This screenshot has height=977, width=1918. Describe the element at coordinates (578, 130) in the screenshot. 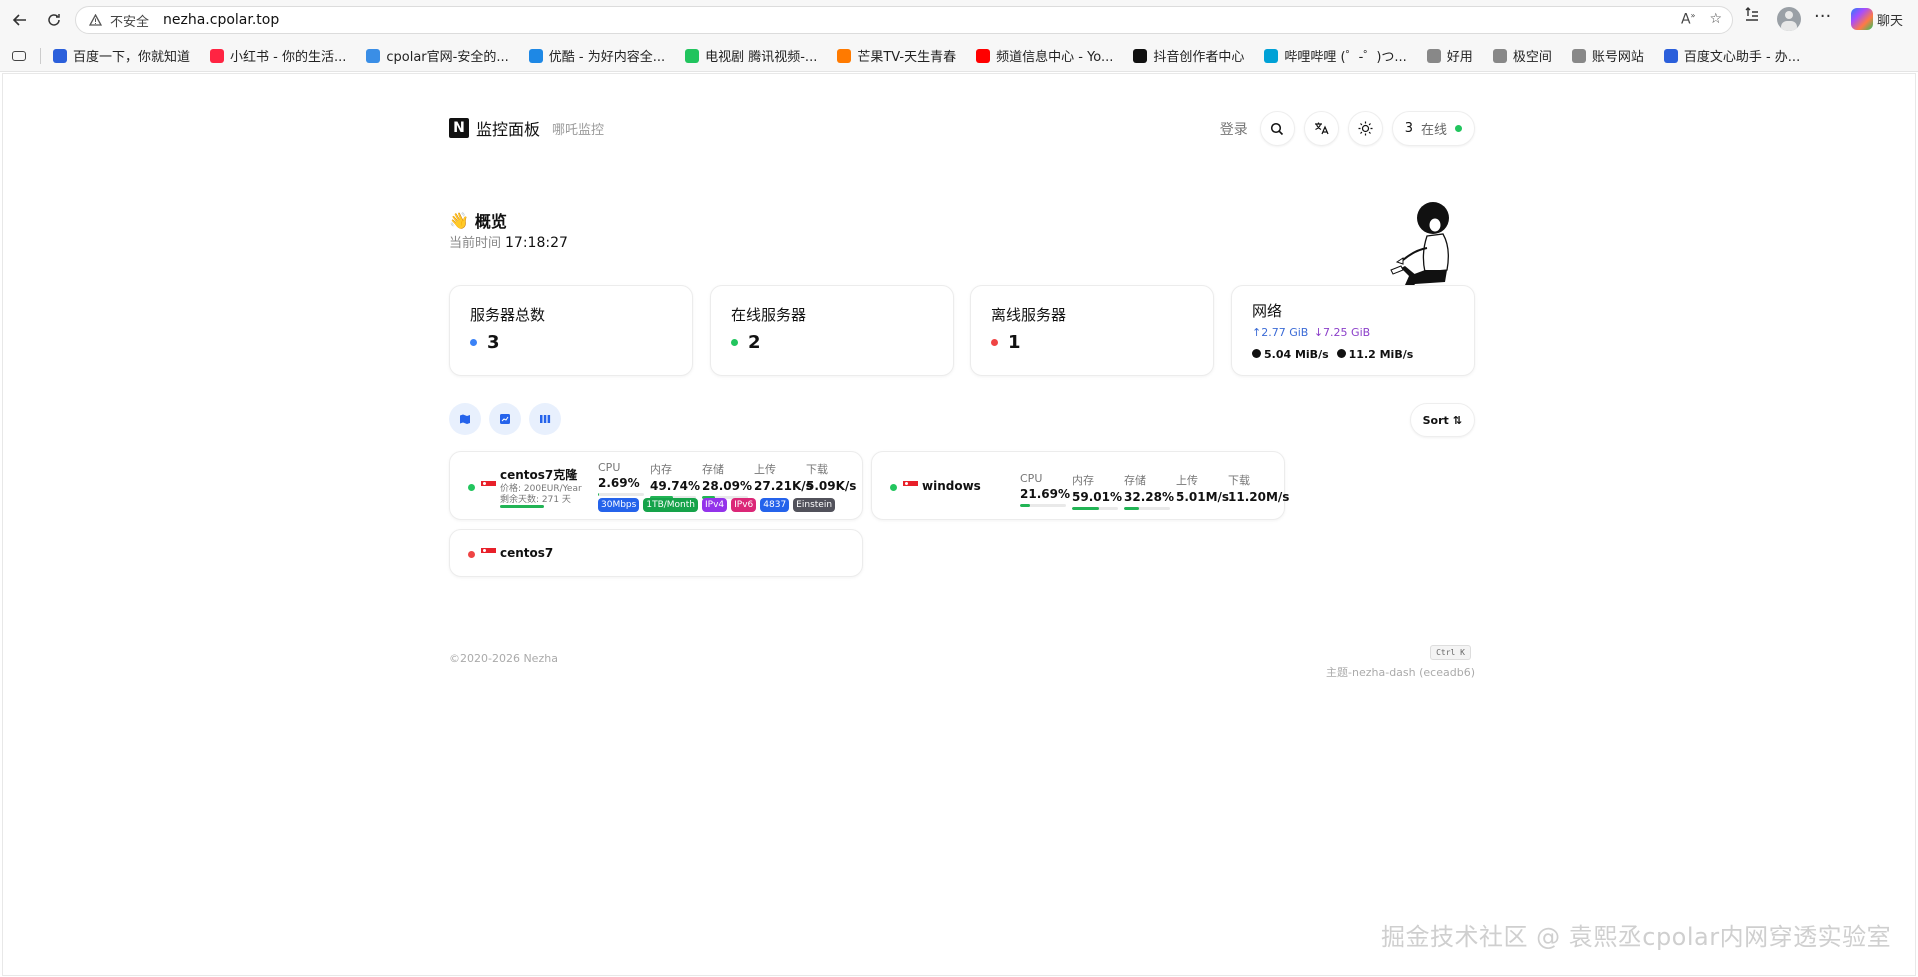

I see `page-subtitle: 哪吒监控` at that location.